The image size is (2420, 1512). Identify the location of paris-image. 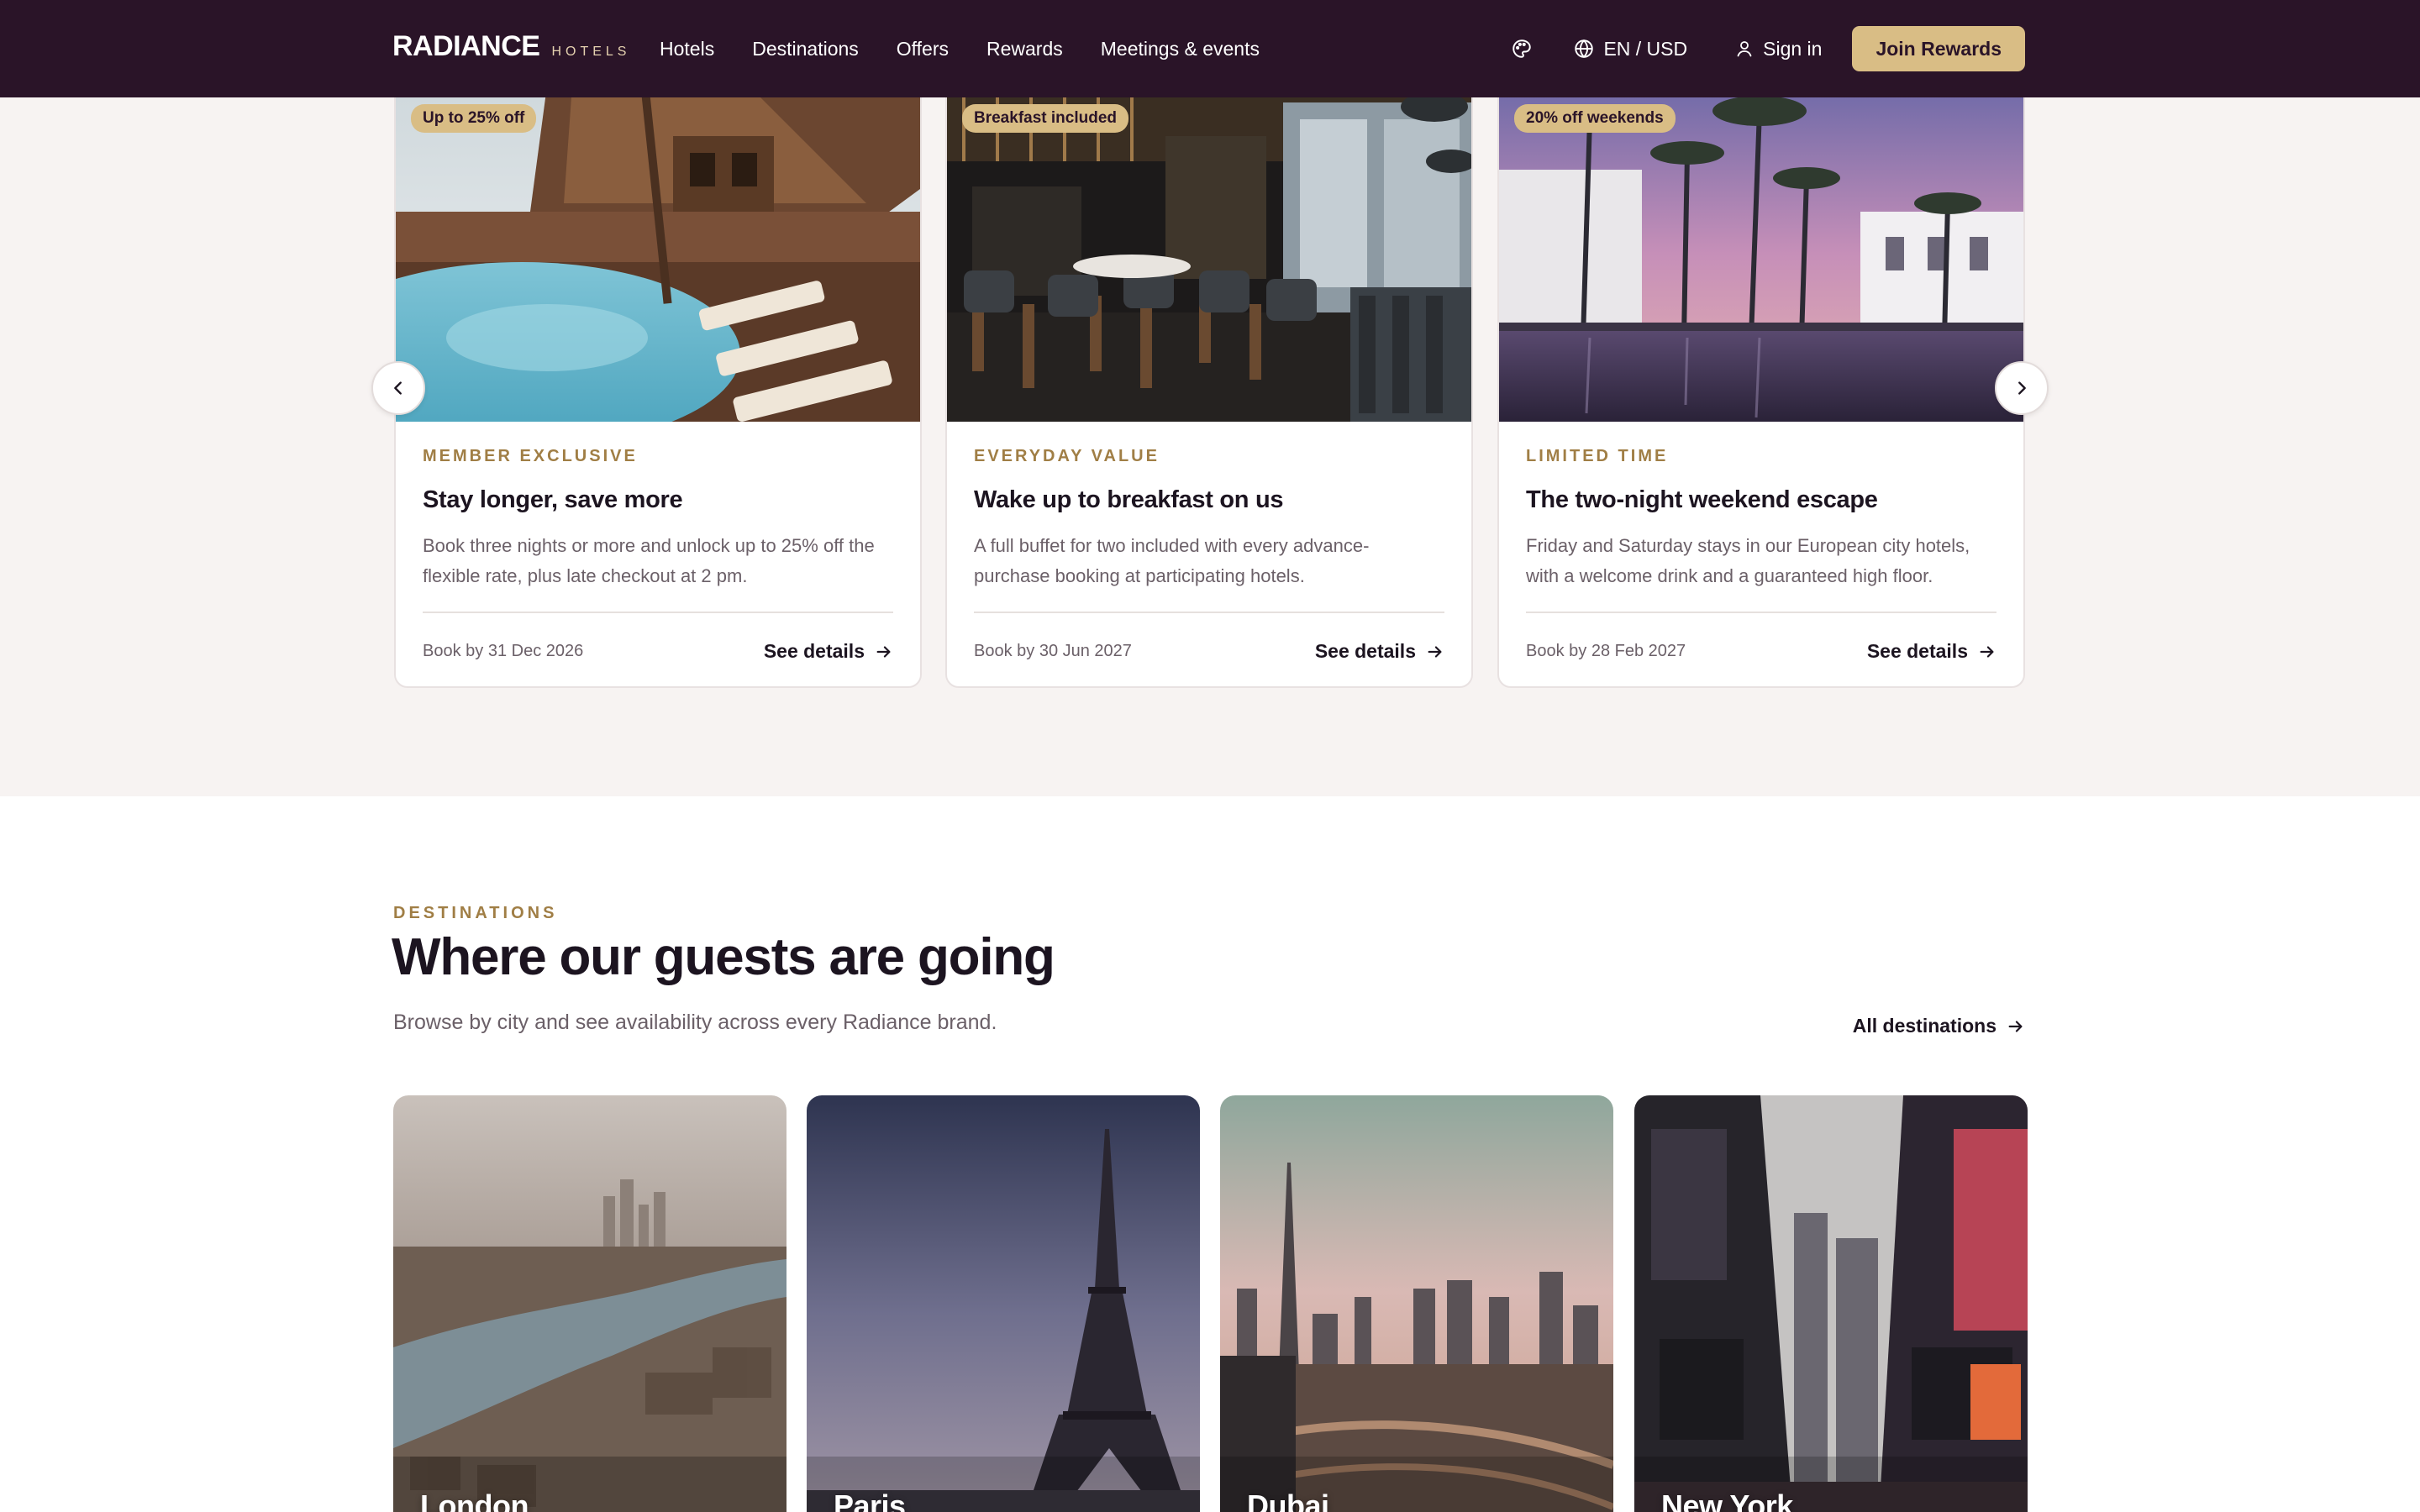
(1003, 1303).